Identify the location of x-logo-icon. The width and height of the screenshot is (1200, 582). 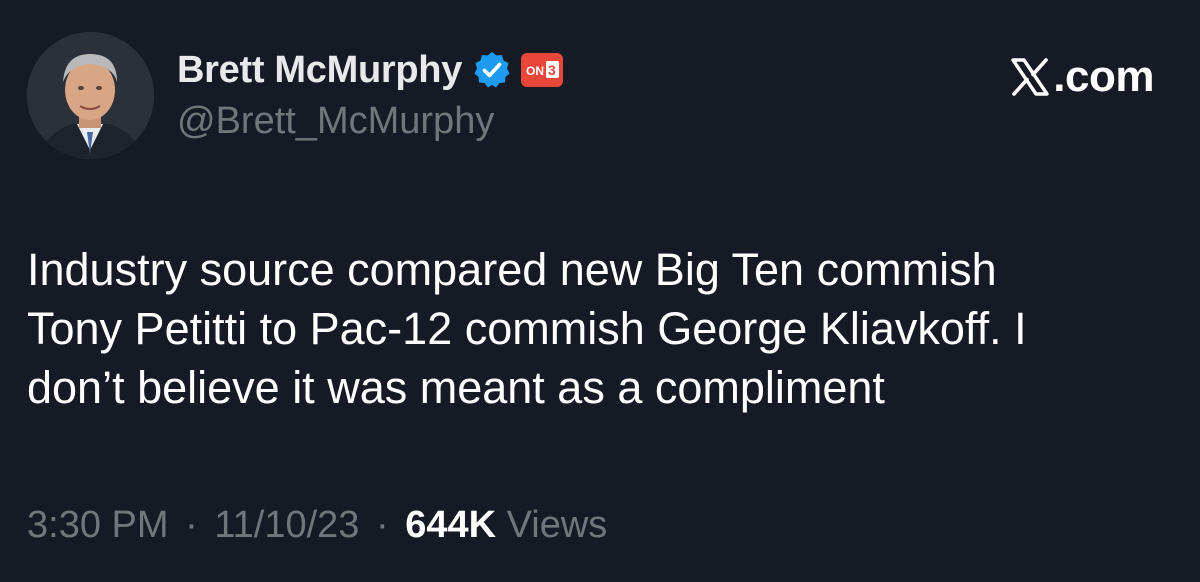
(1030, 77).